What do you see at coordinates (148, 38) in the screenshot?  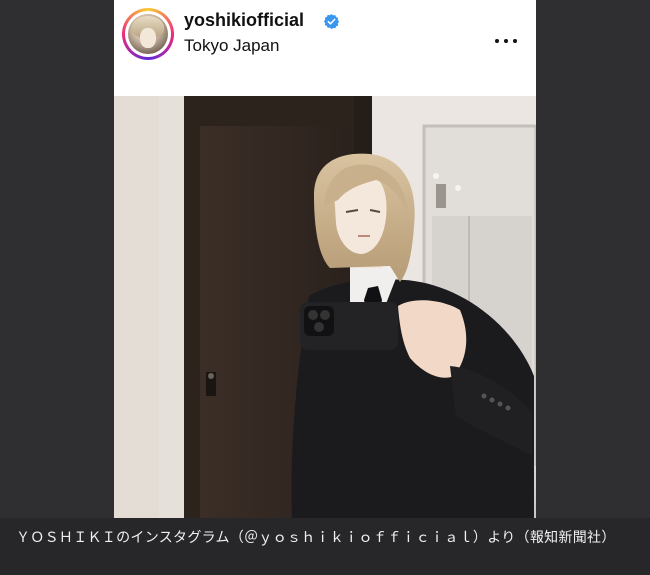 I see `avatar-face` at bounding box center [148, 38].